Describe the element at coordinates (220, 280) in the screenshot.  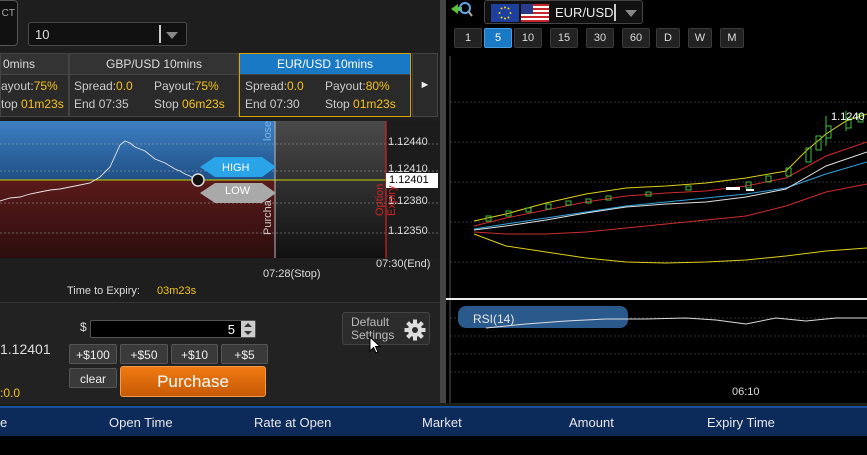
I see `time-axis: 07:28(Stop) 07:30(End) Time to Expiry` at that location.